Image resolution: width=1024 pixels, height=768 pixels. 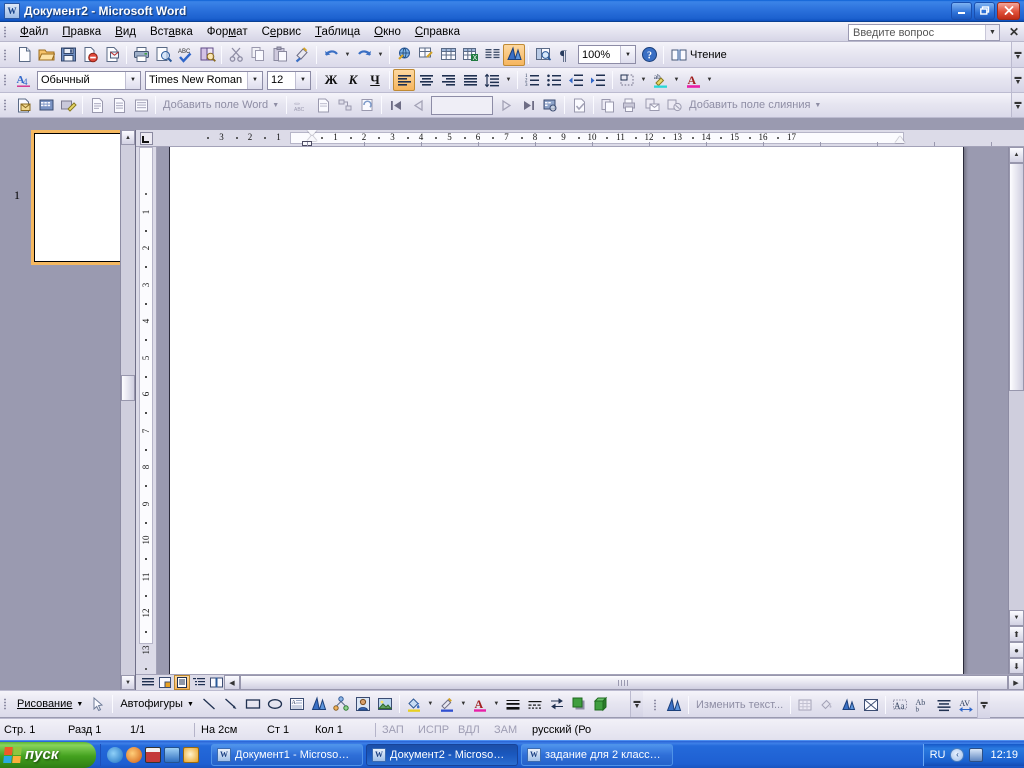 I want to click on view-normal, so click(x=148, y=682).